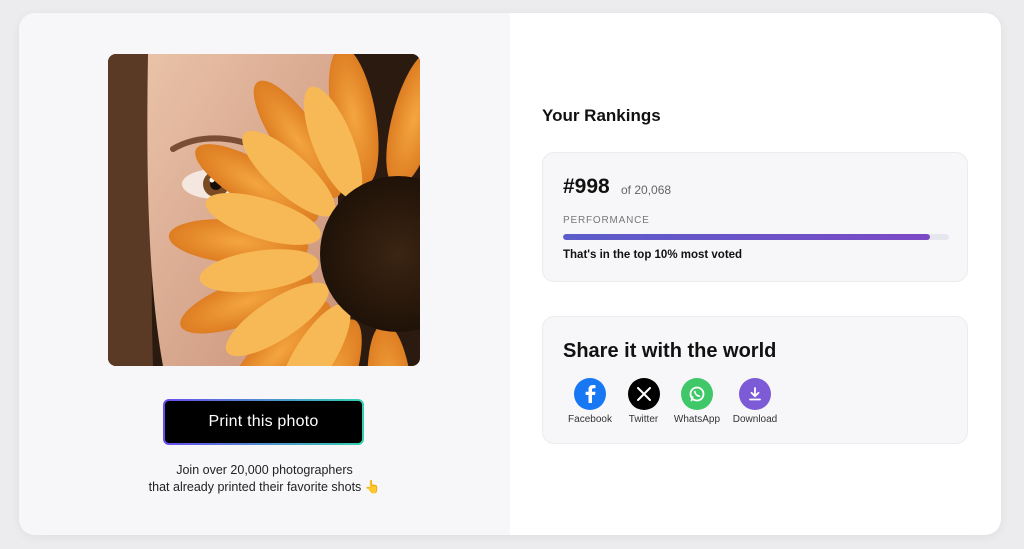 The image size is (1024, 549). Describe the element at coordinates (264, 470) in the screenshot. I see `join-line-1: Join over 20,000 photographers` at that location.